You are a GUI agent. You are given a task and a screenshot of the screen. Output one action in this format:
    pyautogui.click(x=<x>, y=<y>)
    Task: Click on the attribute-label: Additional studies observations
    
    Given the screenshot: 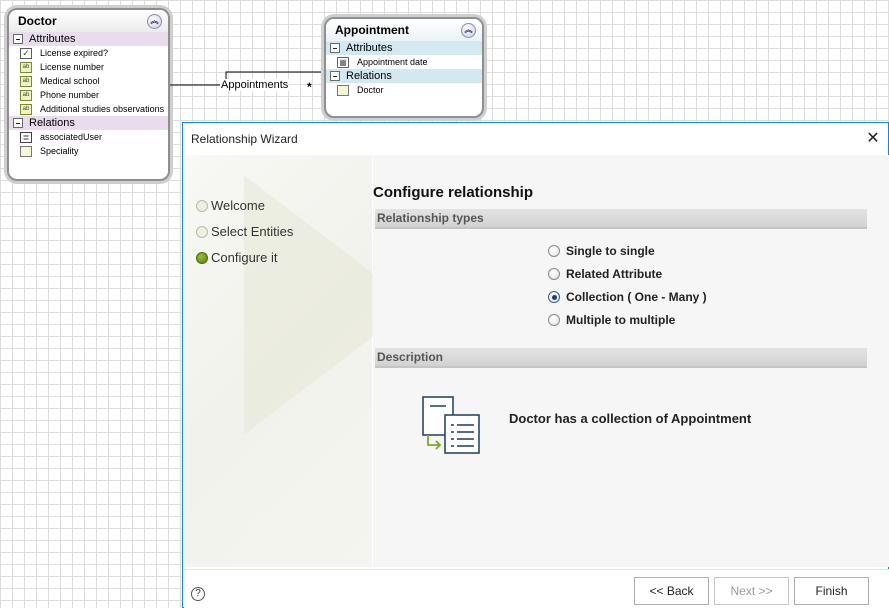 What is the action you would take?
    pyautogui.click(x=102, y=109)
    